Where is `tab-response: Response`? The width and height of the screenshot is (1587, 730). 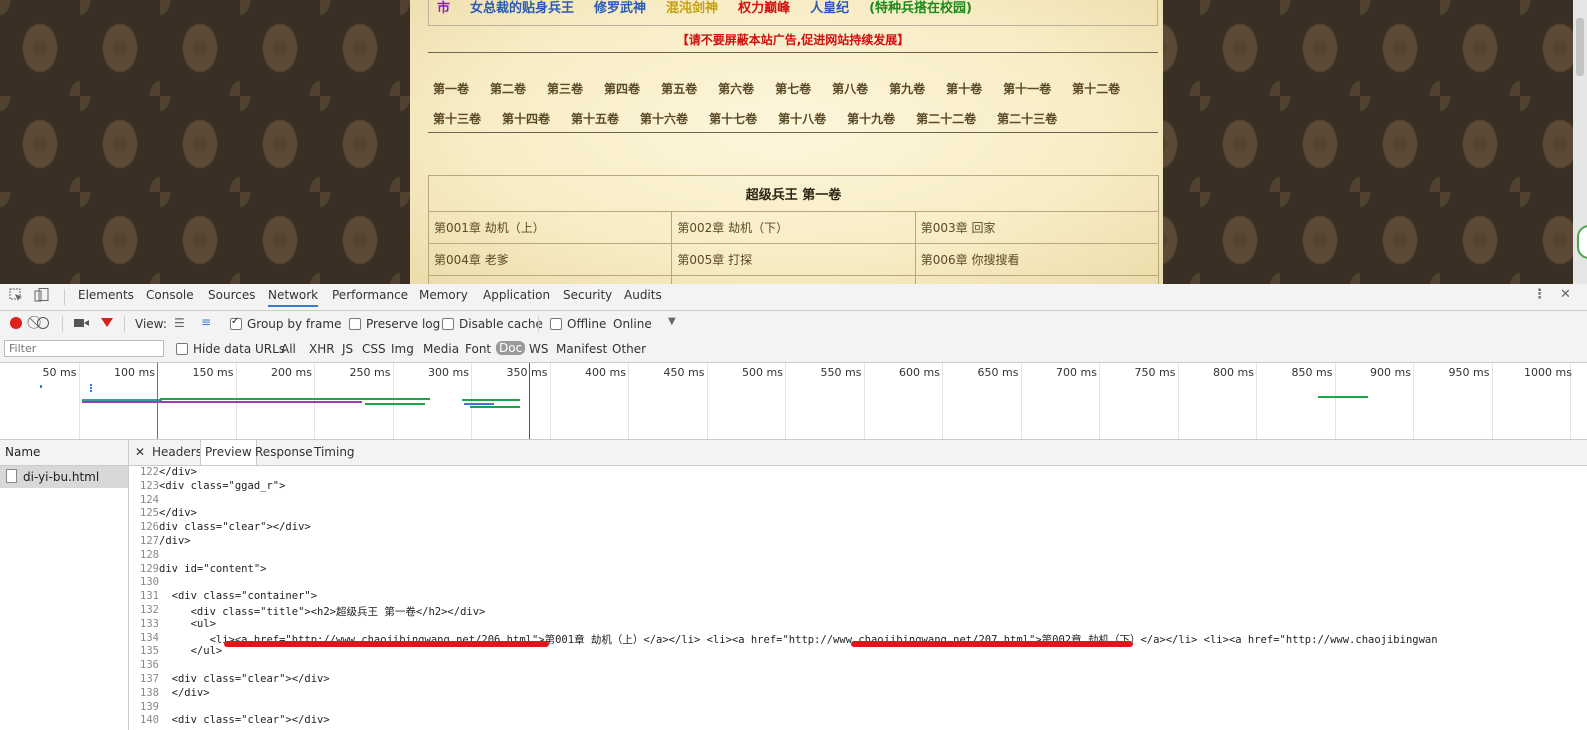 tab-response: Response is located at coordinates (284, 452).